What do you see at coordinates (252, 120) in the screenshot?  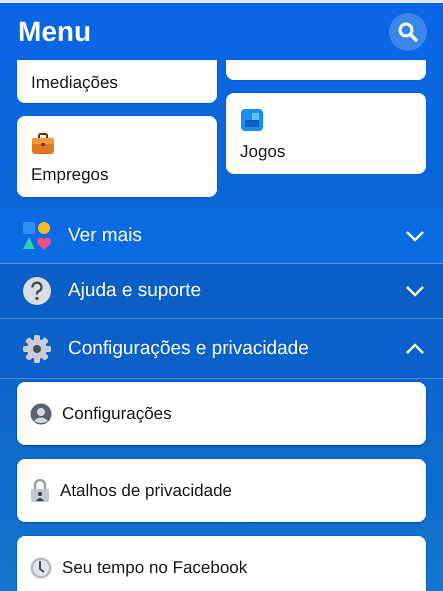 I see `game-icon` at bounding box center [252, 120].